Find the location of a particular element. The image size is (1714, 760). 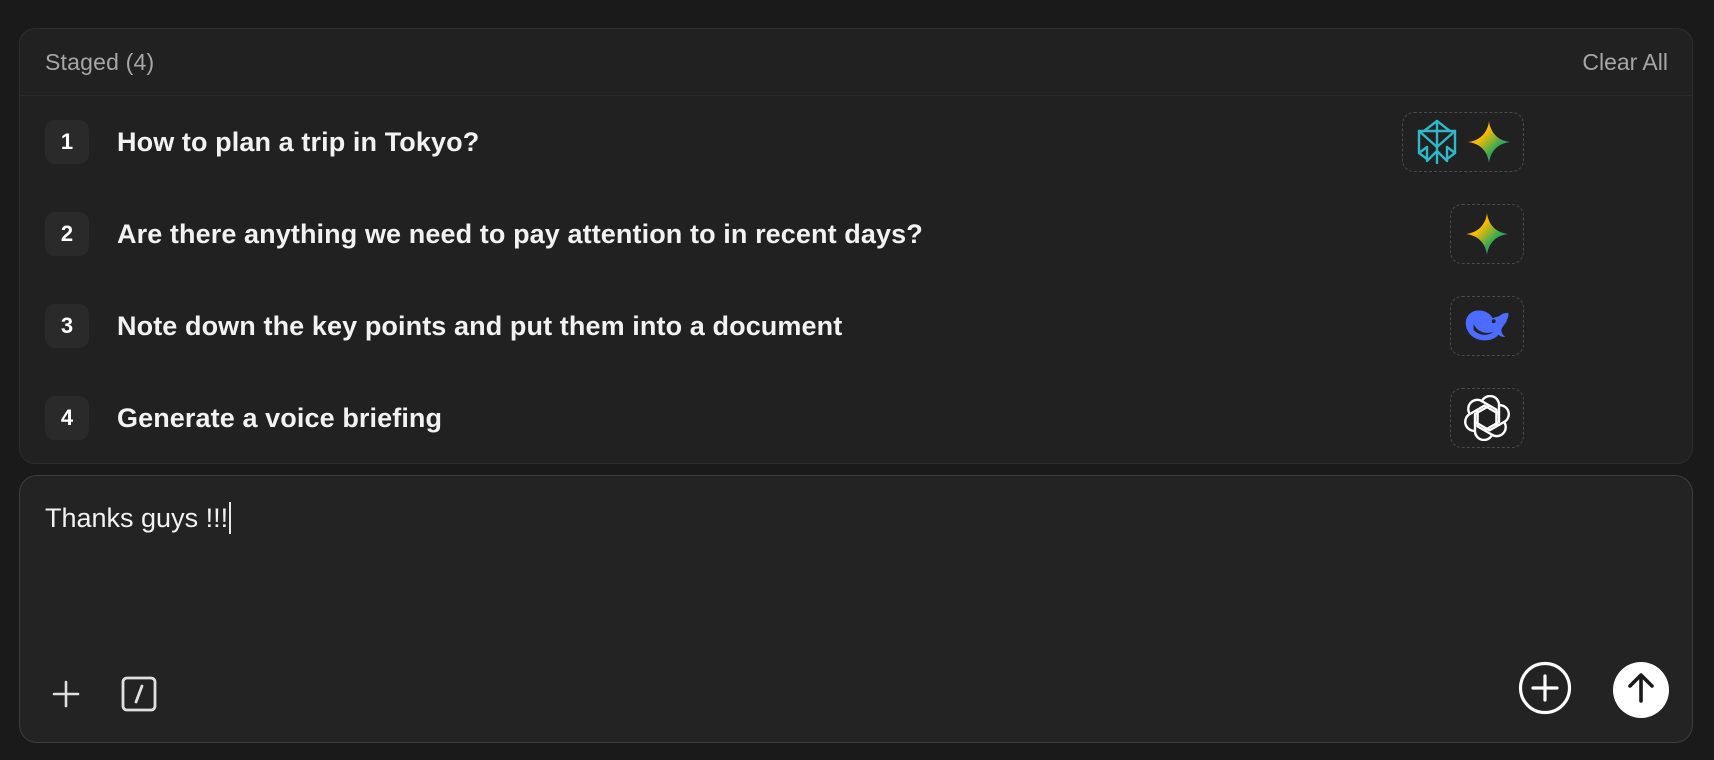

send-button is located at coordinates (1641, 690).